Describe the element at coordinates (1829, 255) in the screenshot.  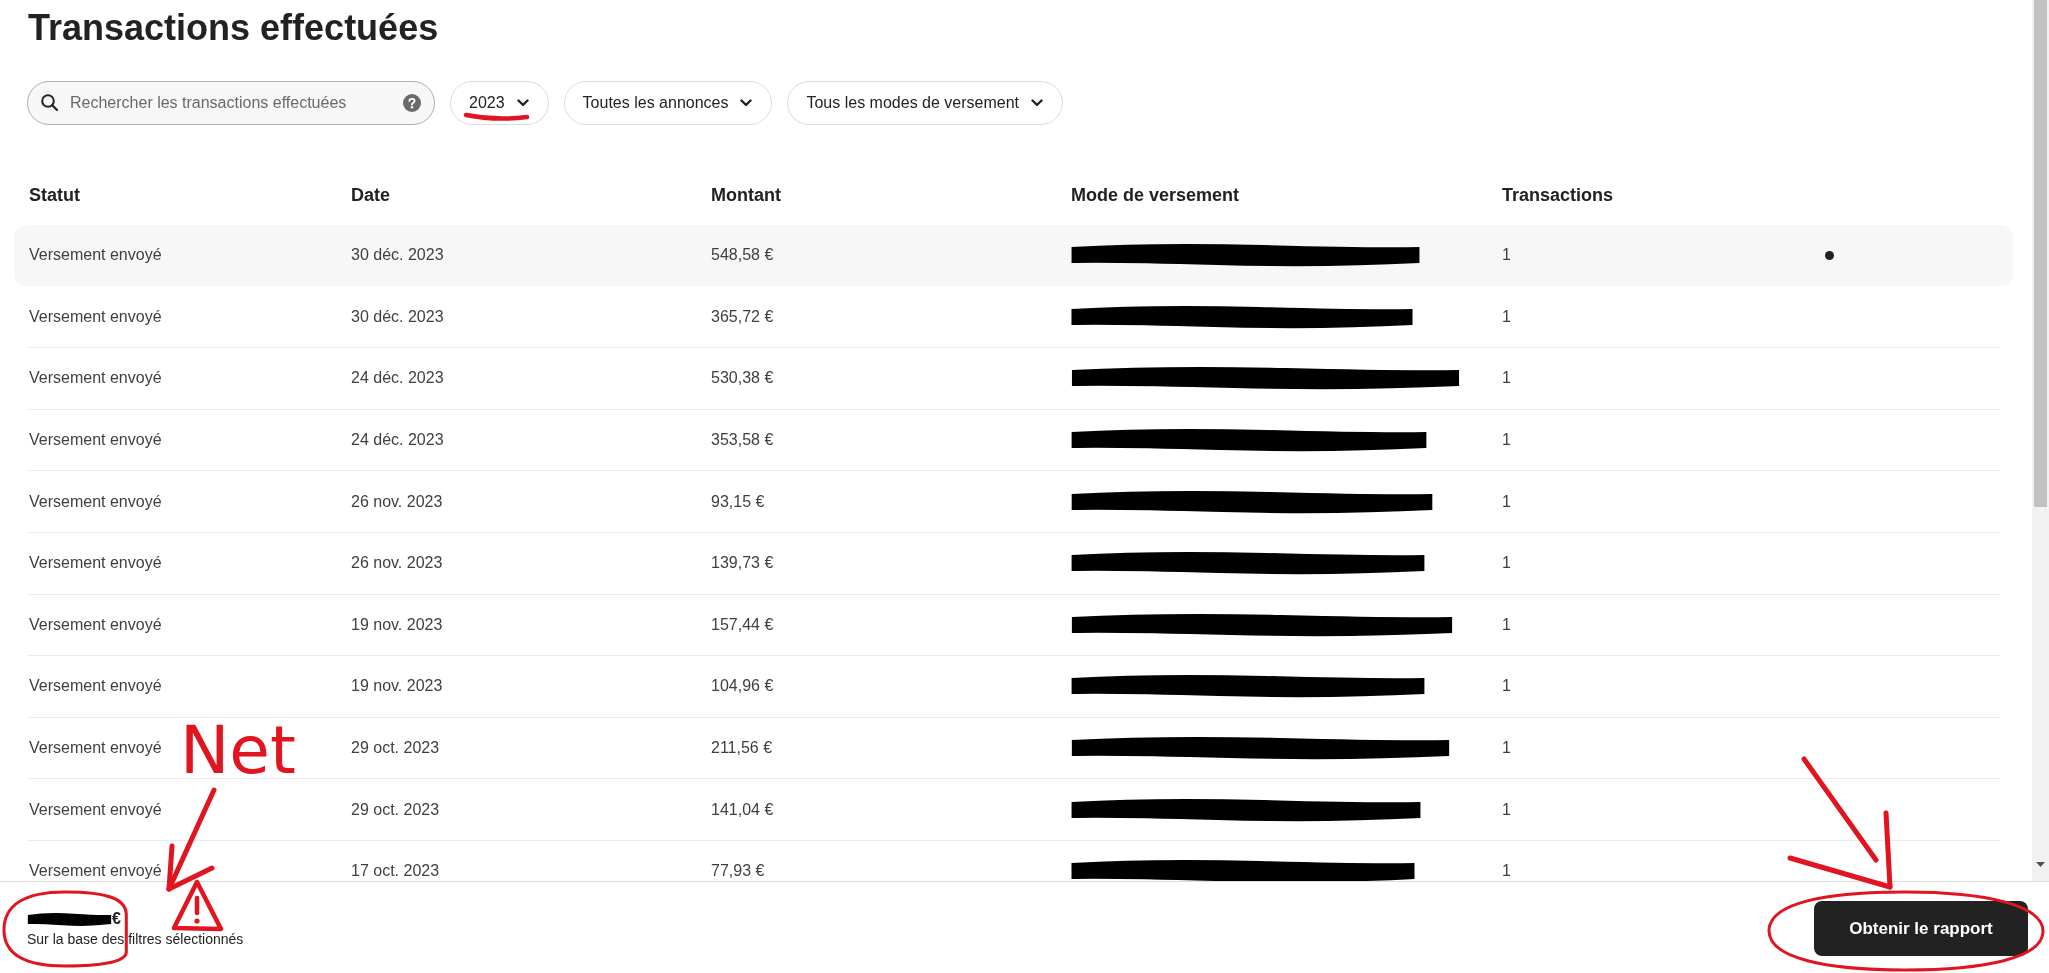
I see `dot-icon` at that location.